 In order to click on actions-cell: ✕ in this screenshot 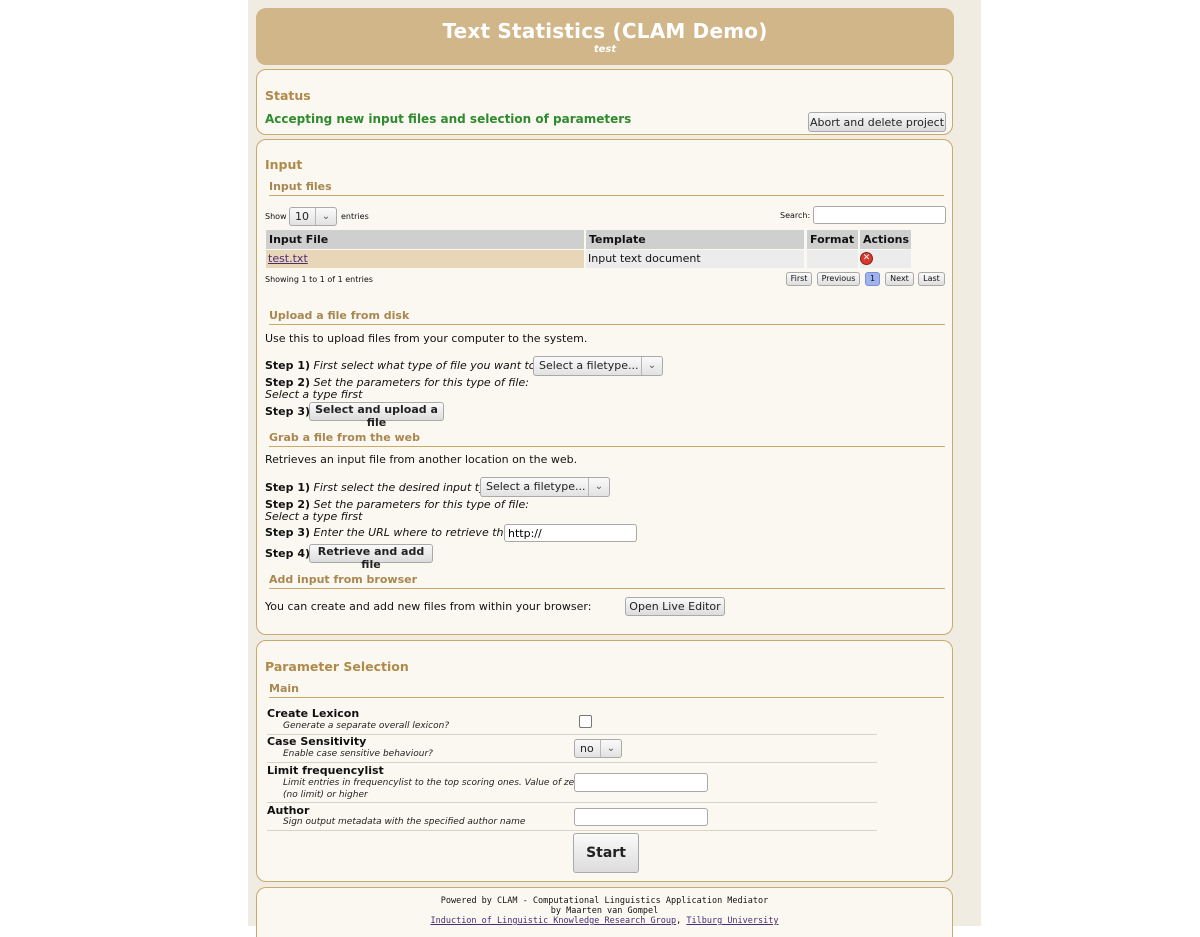, I will do `click(885, 259)`.